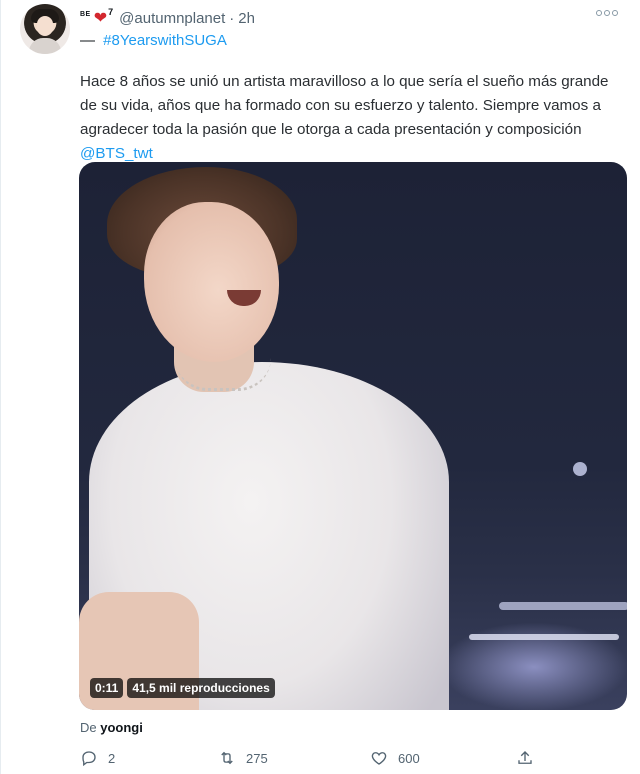 The height and width of the screenshot is (774, 640). I want to click on bokeh-light, so click(580, 469).